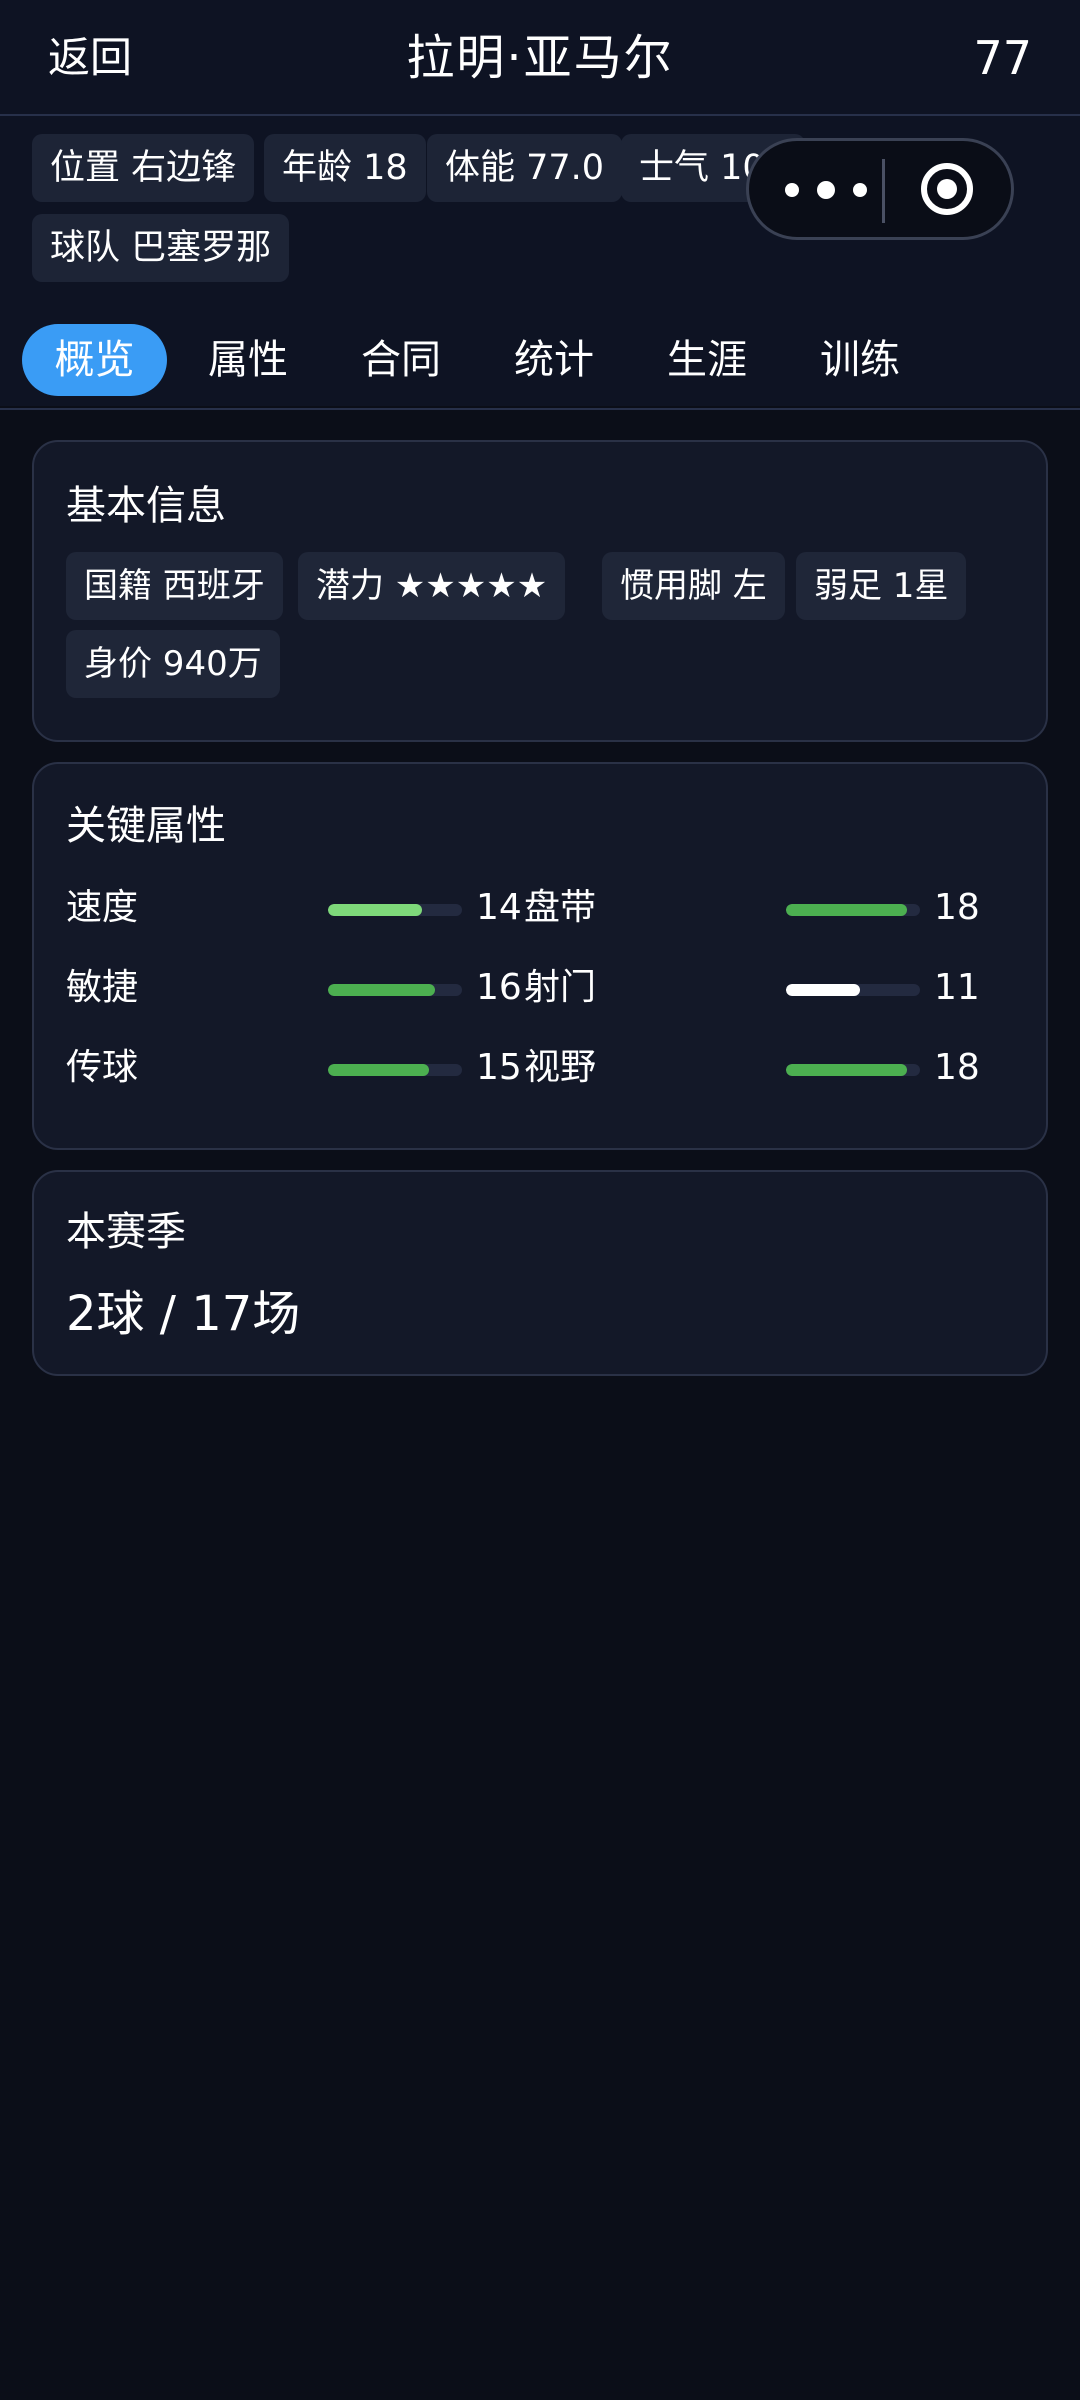  Describe the element at coordinates (525, 168) in the screenshot. I see `stamina-chip: 体能 77.0` at that location.